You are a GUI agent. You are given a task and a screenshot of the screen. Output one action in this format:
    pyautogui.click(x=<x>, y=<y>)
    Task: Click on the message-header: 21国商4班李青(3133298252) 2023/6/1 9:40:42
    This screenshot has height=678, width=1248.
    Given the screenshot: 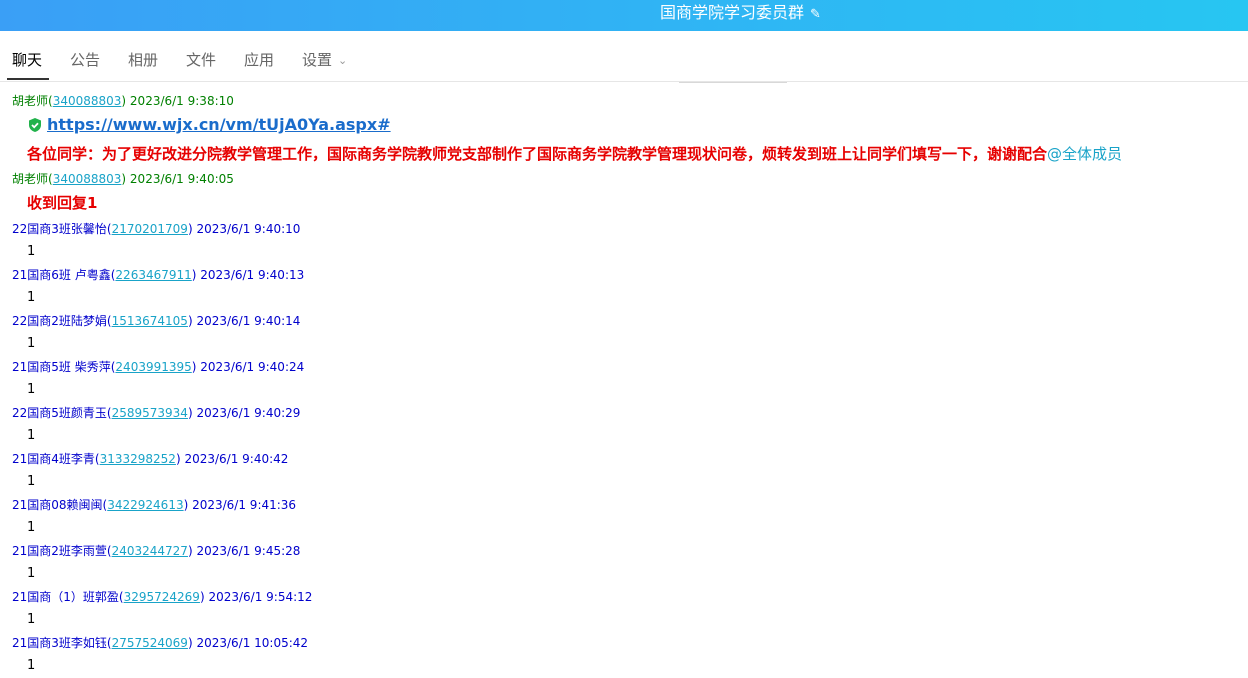 What is the action you would take?
    pyautogui.click(x=150, y=459)
    